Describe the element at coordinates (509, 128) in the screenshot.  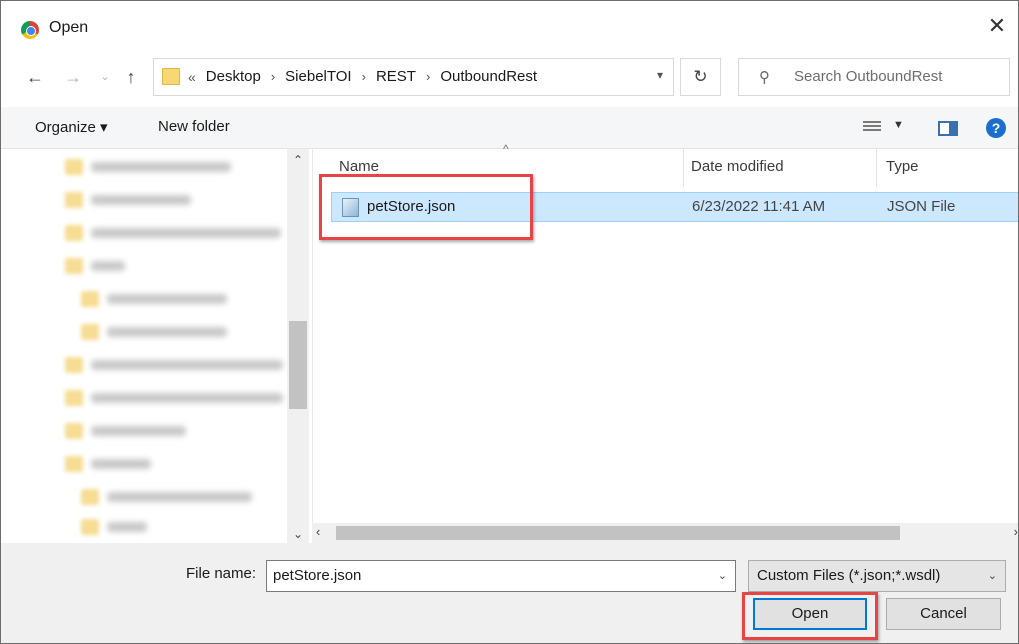
I see `toolbar: Organize ▾ New folder ▼ ?` at that location.